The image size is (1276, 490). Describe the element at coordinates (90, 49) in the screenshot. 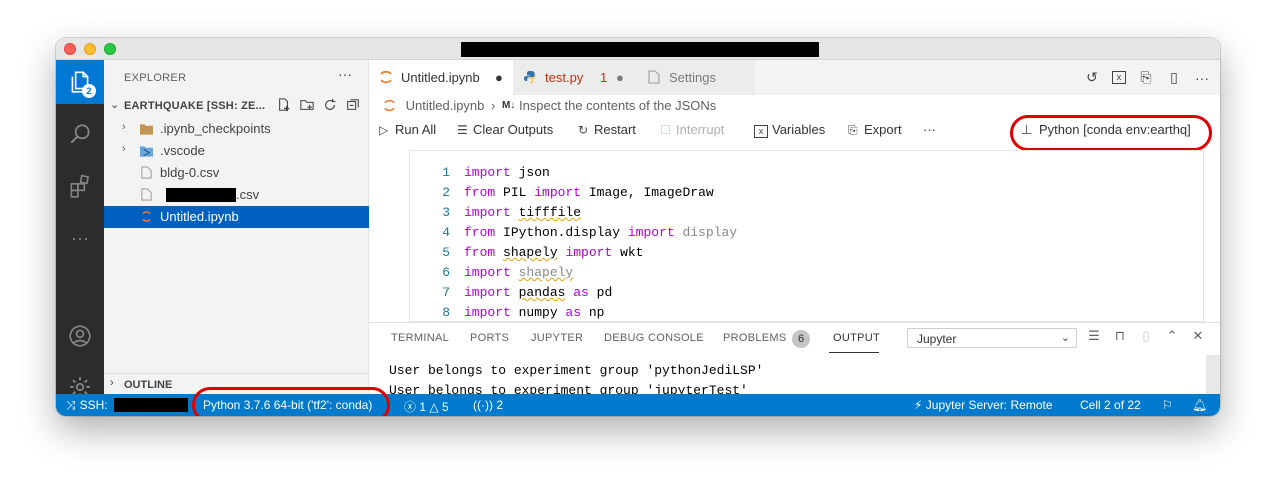

I see `minimize-window-button` at that location.